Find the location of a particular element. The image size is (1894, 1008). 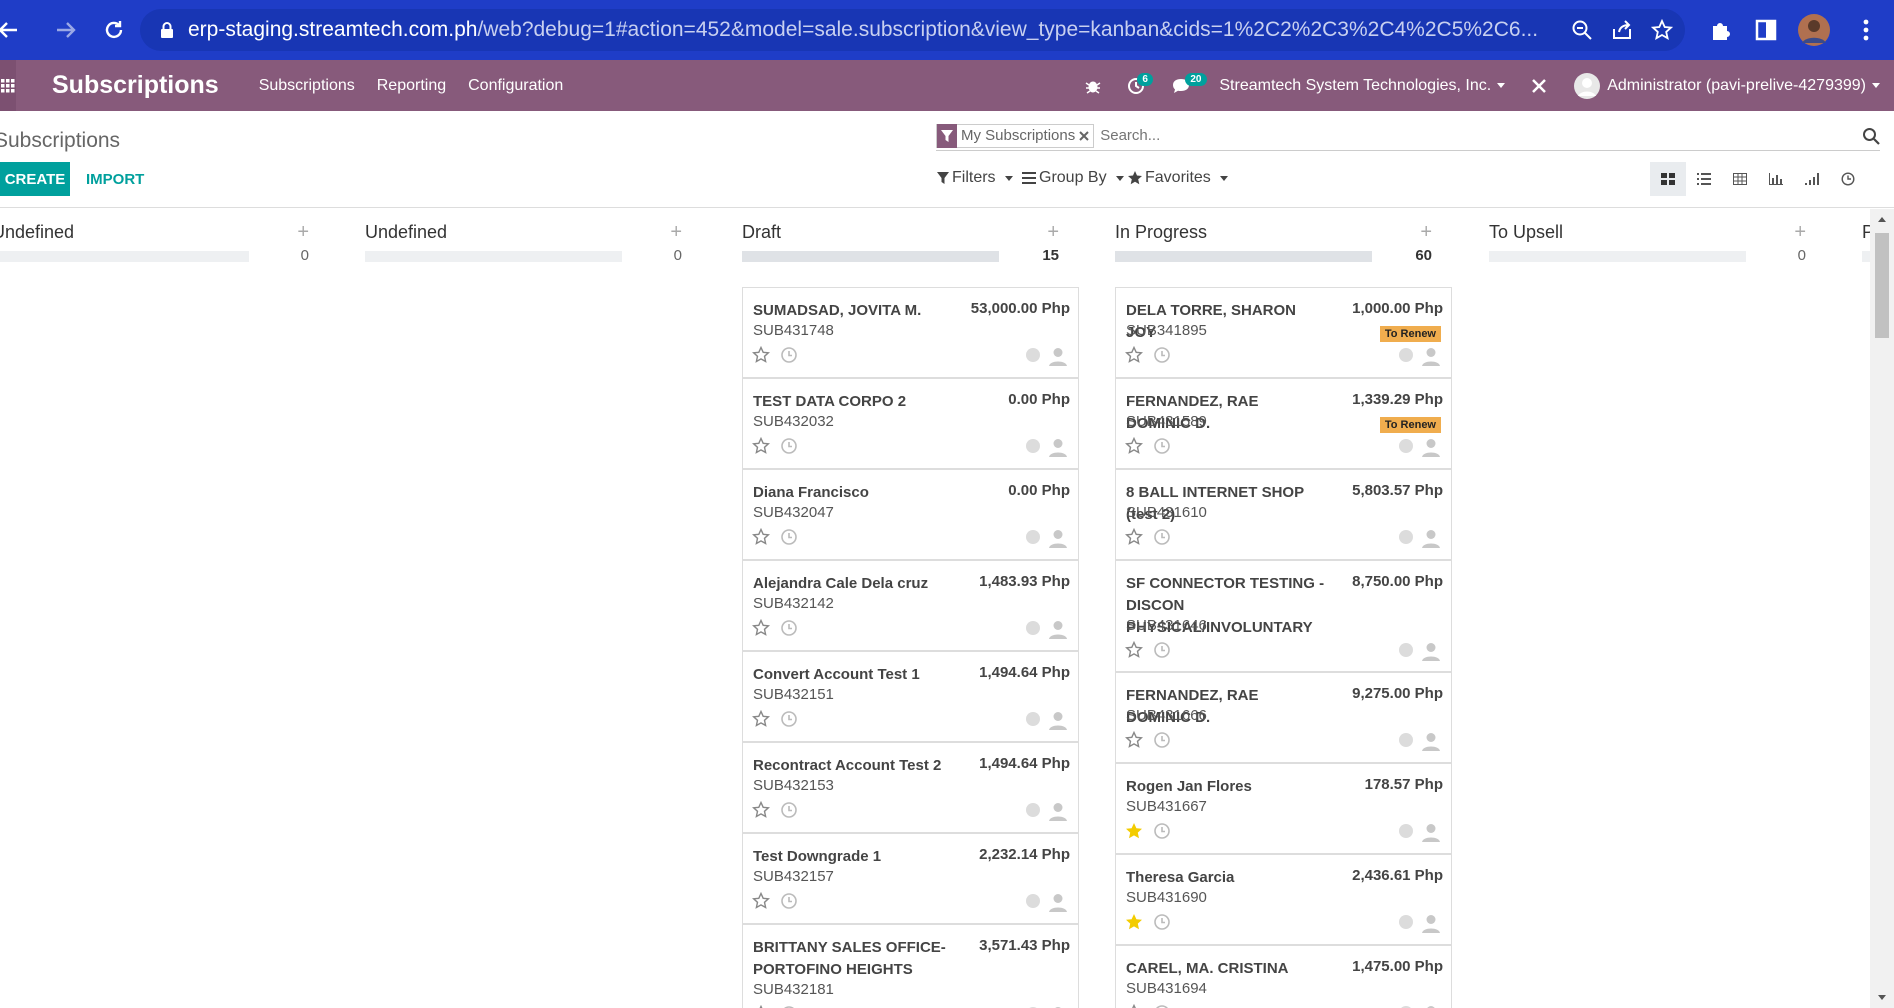

bookmark-star-icon is located at coordinates (1662, 30).